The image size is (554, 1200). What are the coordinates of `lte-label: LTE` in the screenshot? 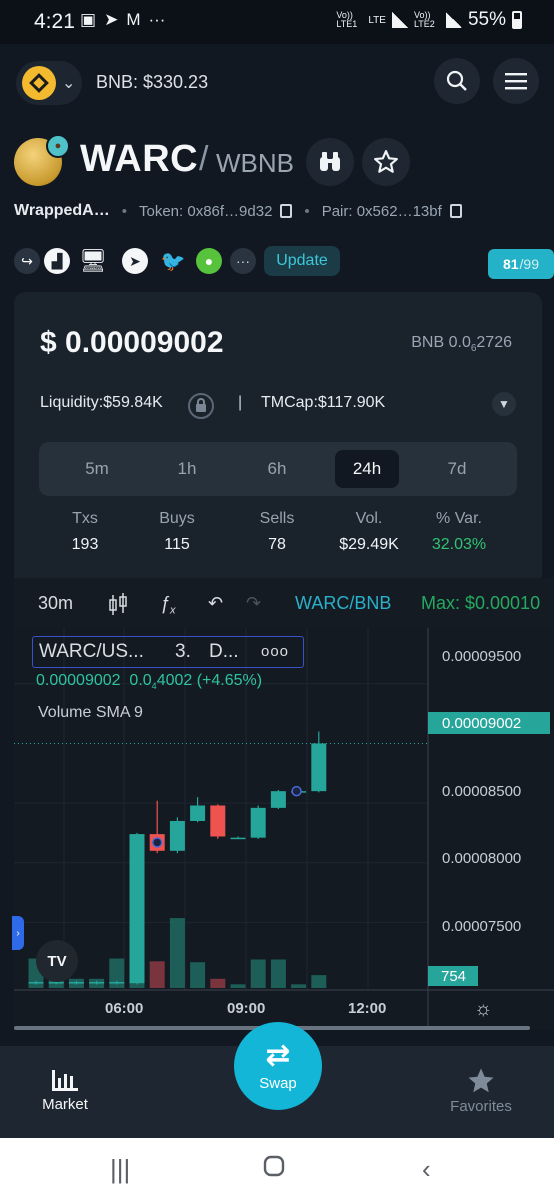 It's located at (377, 20).